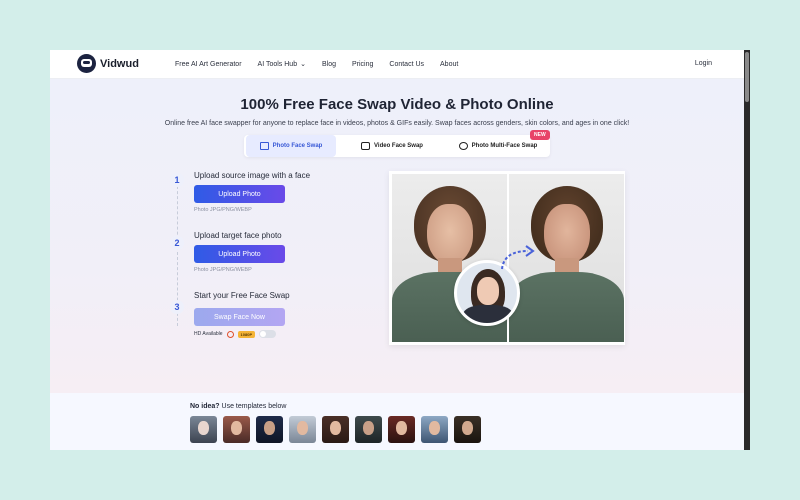 This screenshot has height=500, width=800. I want to click on step-title: Upload source image with a face, so click(252, 175).